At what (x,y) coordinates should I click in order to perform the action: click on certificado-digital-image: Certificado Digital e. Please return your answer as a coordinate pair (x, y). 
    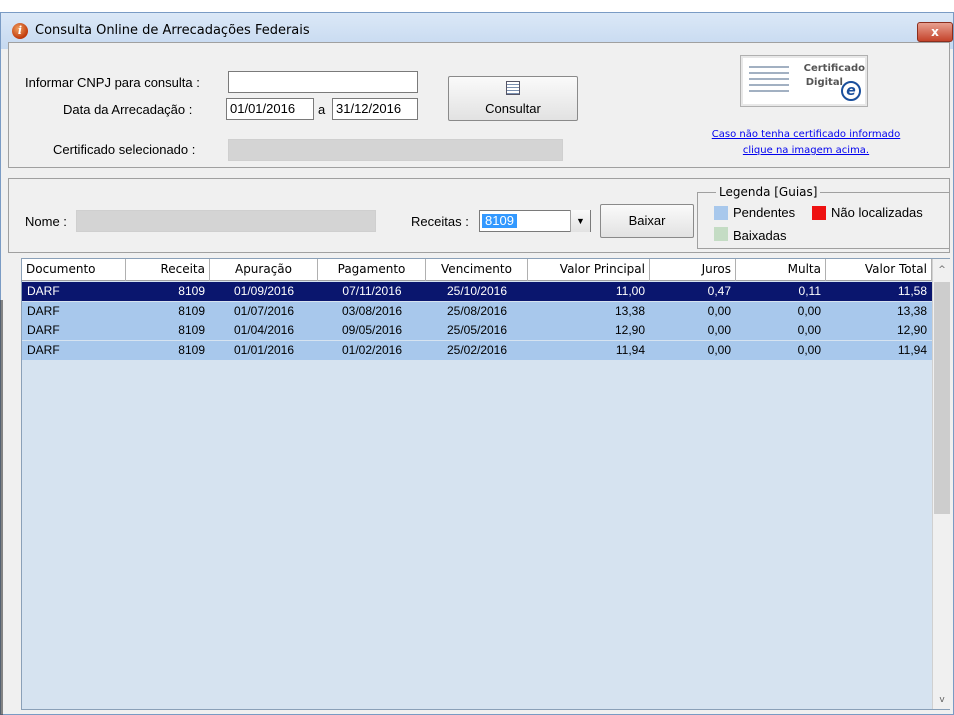
    Looking at the image, I should click on (804, 81).